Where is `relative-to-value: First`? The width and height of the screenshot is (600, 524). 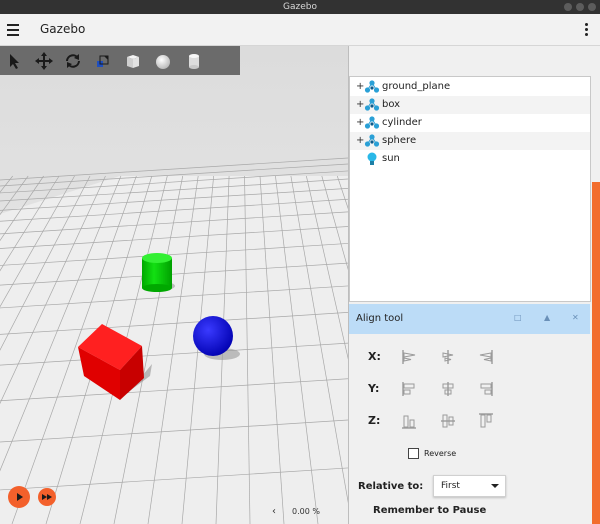 relative-to-value: First is located at coordinates (450, 486).